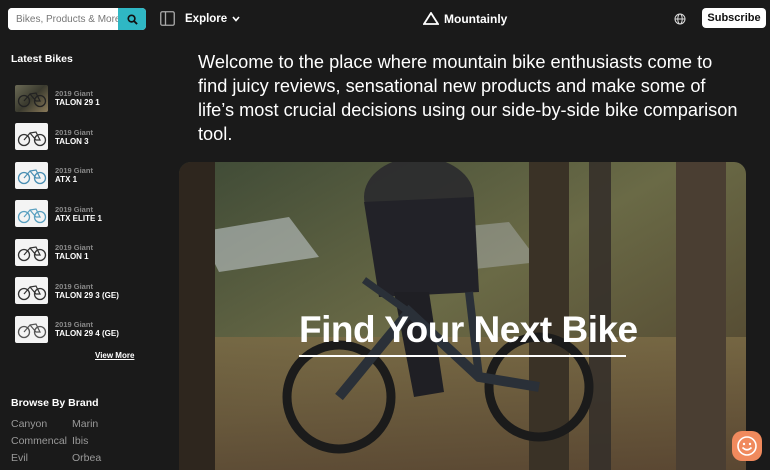 This screenshot has width=770, height=470. I want to click on bike-item: 2019 Giant ATX 1, so click(85, 175).